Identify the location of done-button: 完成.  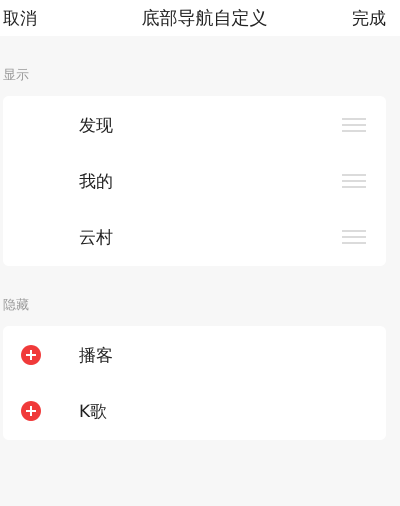
(369, 18).